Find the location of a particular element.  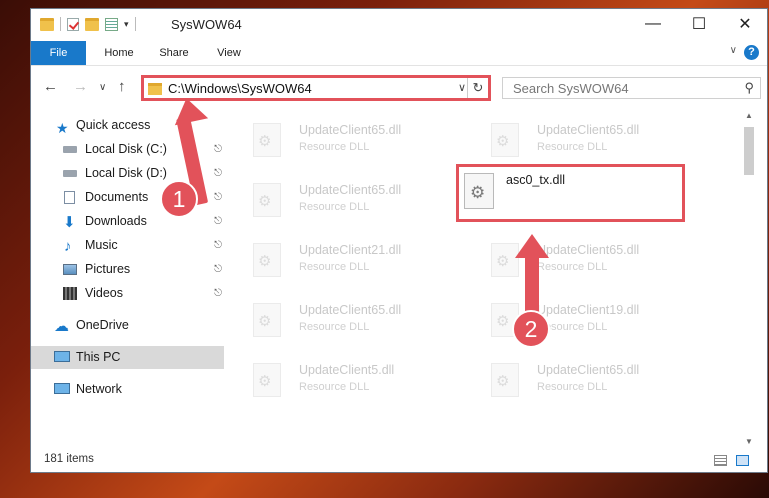

downloads-icon: ⬇ is located at coordinates (69, 222).